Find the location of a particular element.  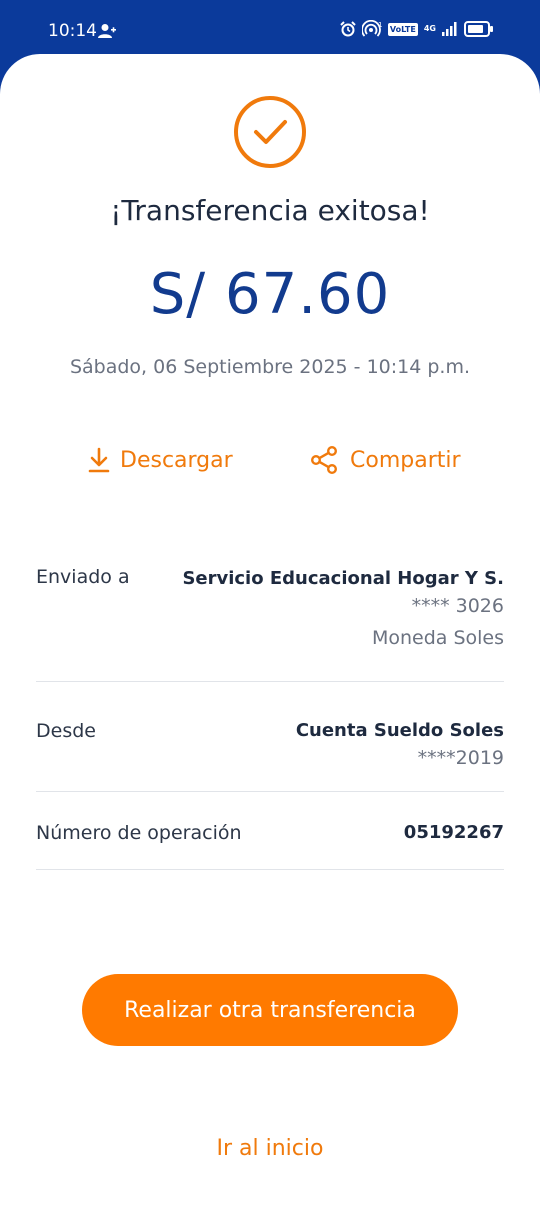

transfer-amount: S/ 67.60 is located at coordinates (270, 294).